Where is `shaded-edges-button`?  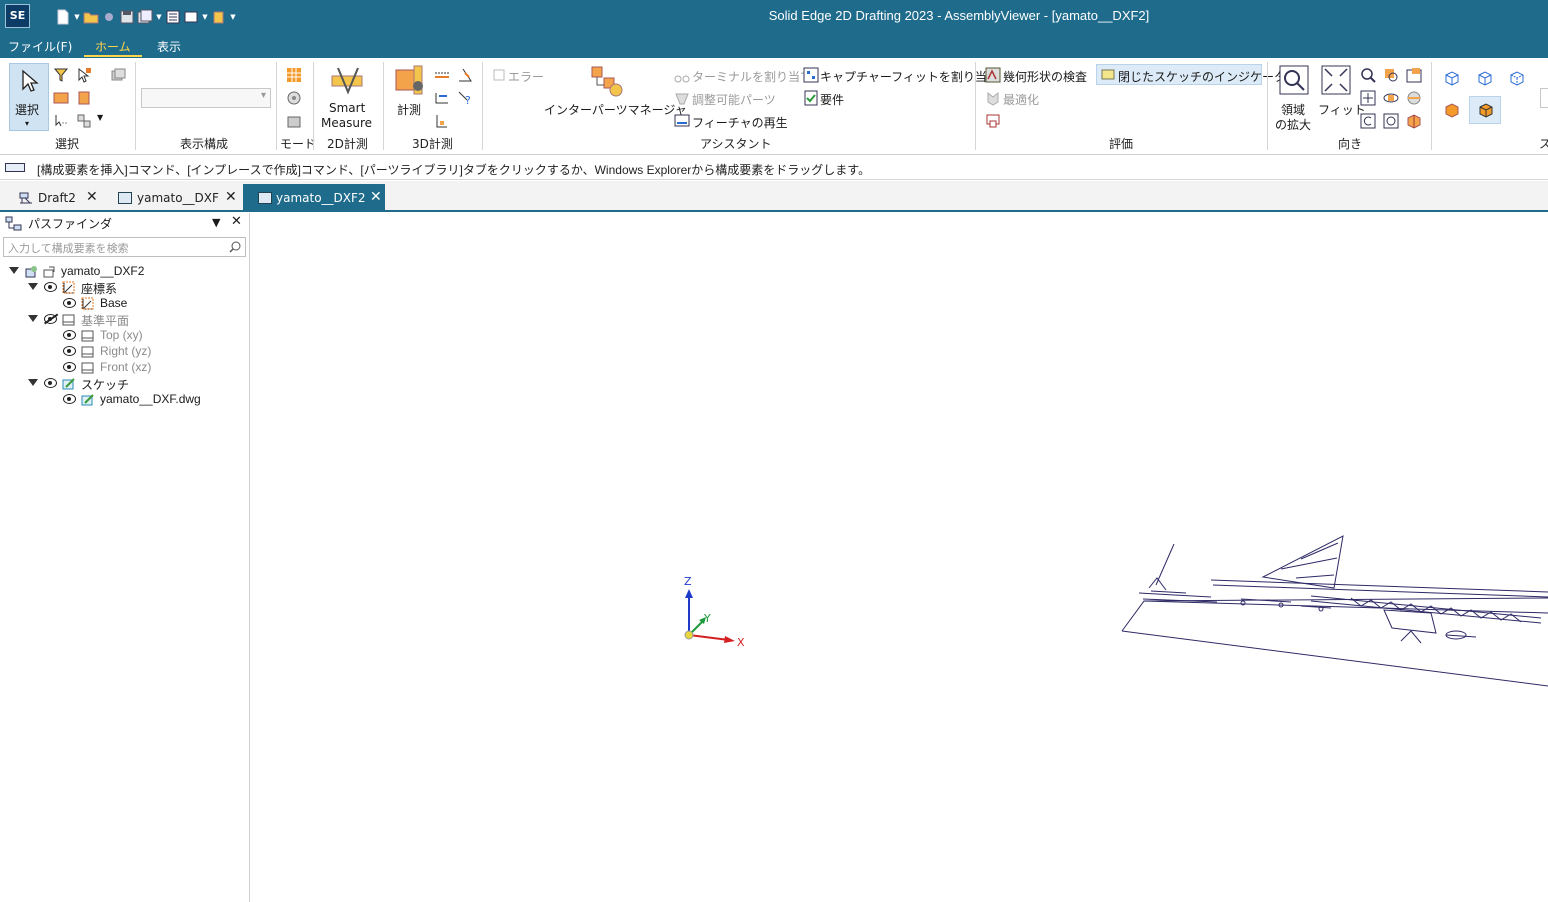
shaded-edges-button is located at coordinates (1485, 110).